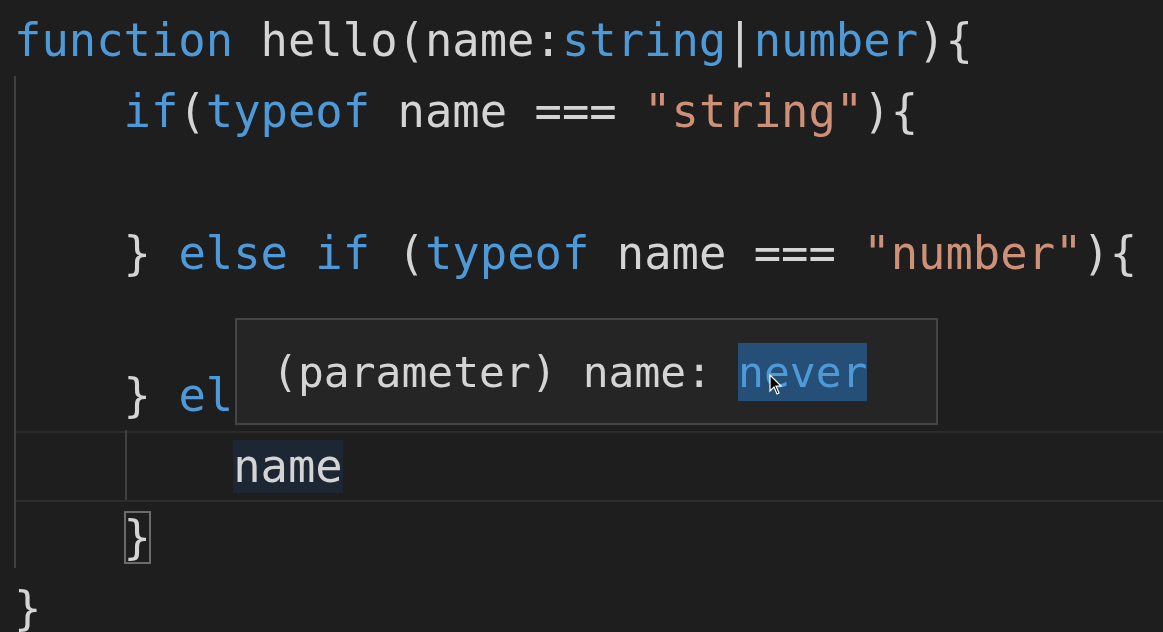 The width and height of the screenshot is (1163, 632). I want to click on code-bracket: }, so click(137, 537).